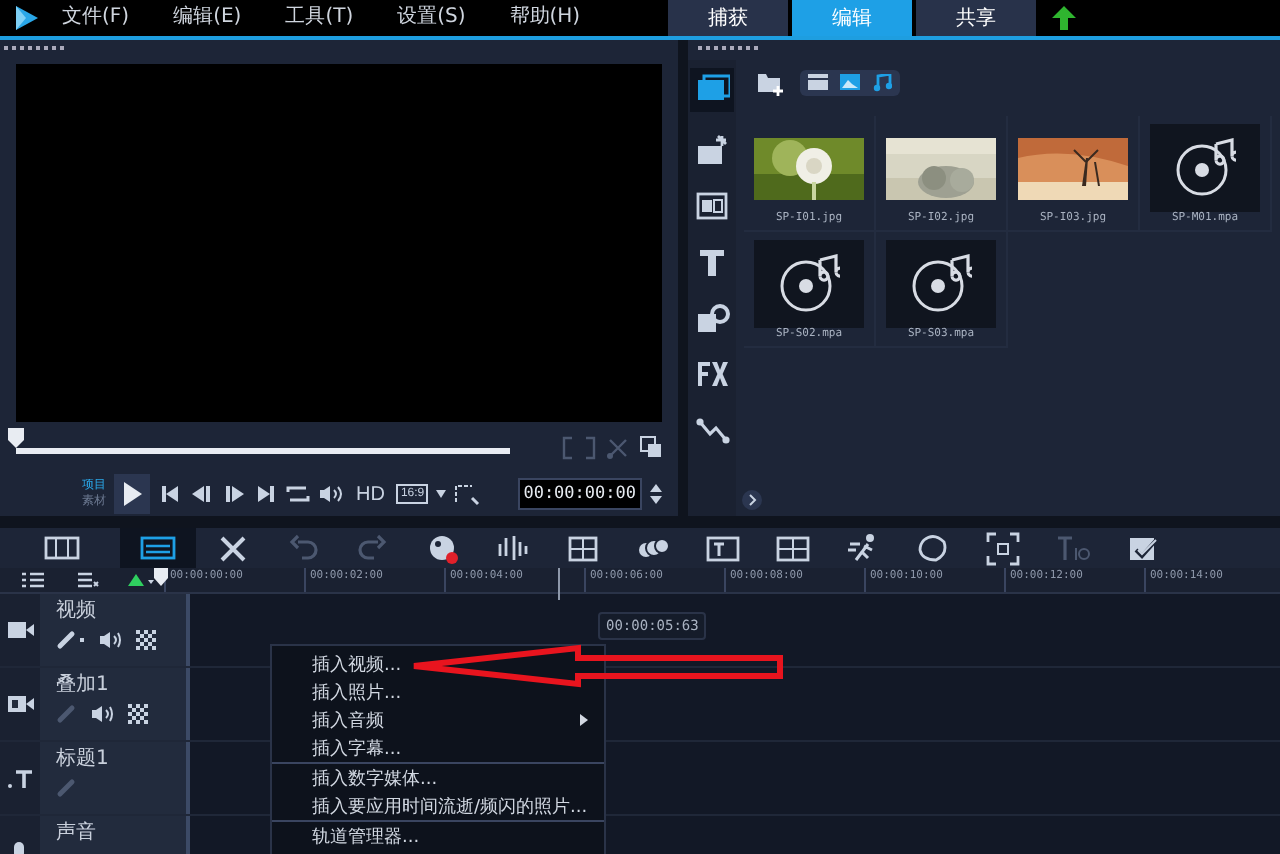 The height and width of the screenshot is (854, 1280). What do you see at coordinates (1064, 18) in the screenshot?
I see `upload-arrow-icon` at bounding box center [1064, 18].